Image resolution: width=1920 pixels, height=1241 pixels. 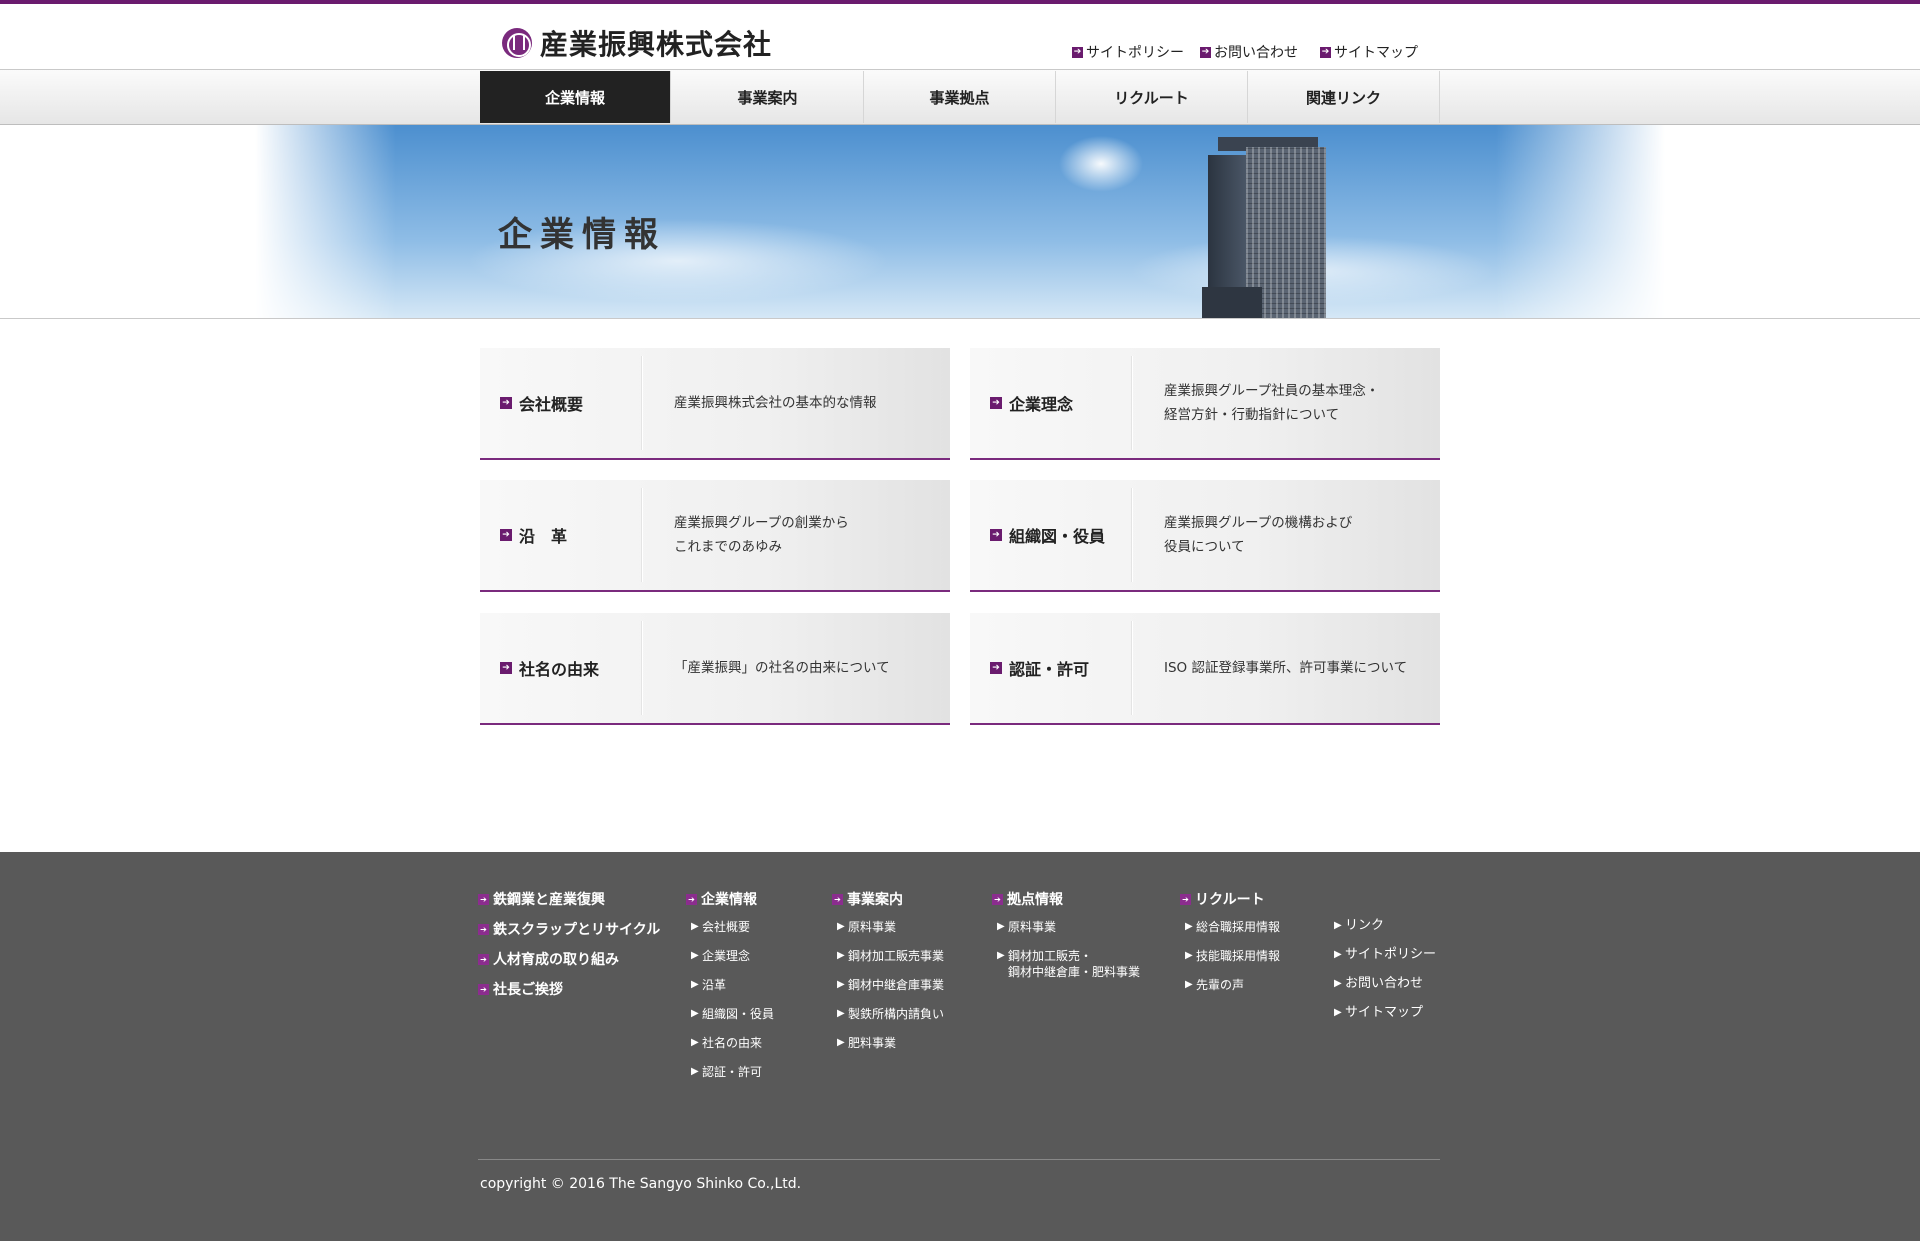 What do you see at coordinates (1376, 53) in the screenshot?
I see `util-link-label: サイトマップ` at bounding box center [1376, 53].